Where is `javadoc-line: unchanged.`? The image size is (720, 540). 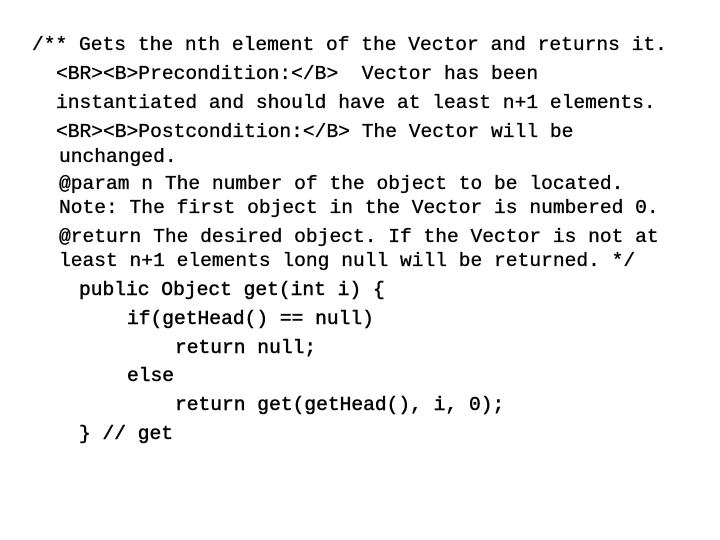
javadoc-line: unchanged. is located at coordinates (118, 157).